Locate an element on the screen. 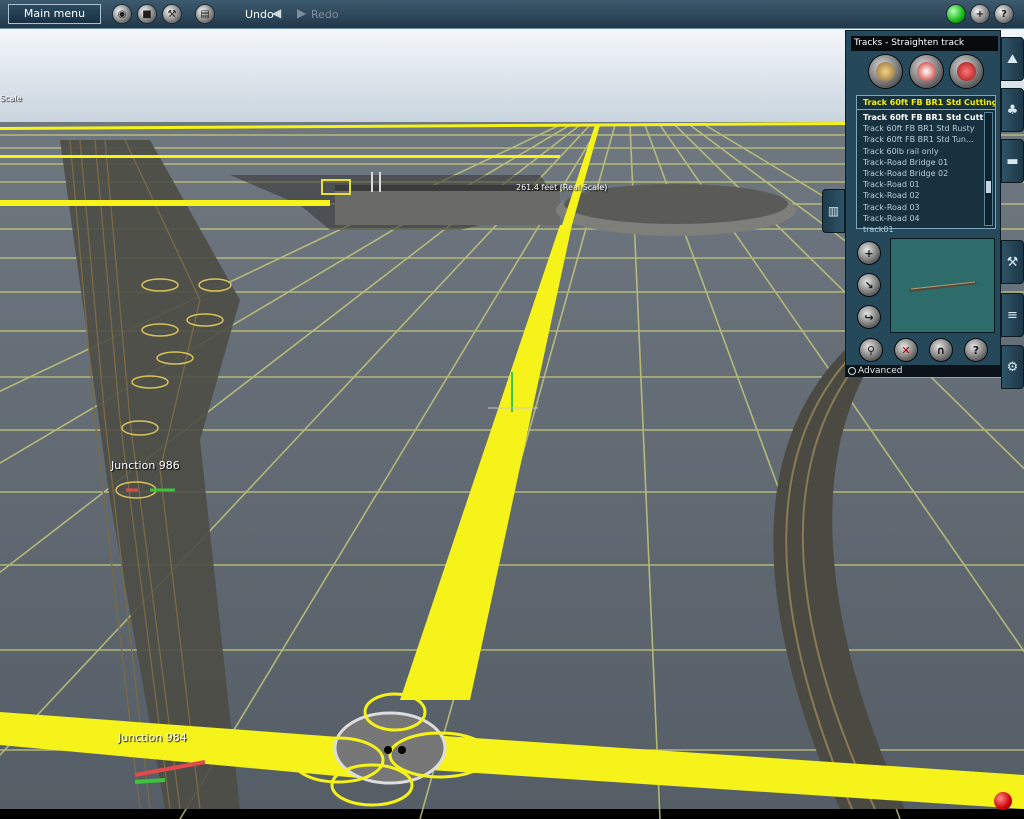 This screenshot has width=1024, height=819. list-item: Track-Road 03 is located at coordinates (926, 207).